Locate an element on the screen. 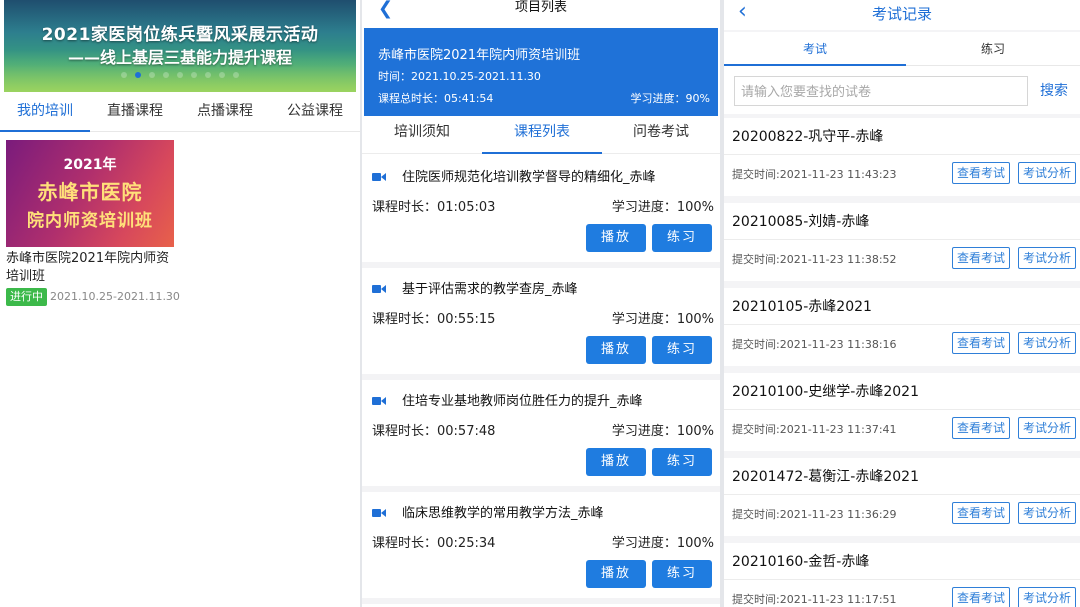 The height and width of the screenshot is (607, 1080). tab-label: 培训须知 is located at coordinates (422, 132).